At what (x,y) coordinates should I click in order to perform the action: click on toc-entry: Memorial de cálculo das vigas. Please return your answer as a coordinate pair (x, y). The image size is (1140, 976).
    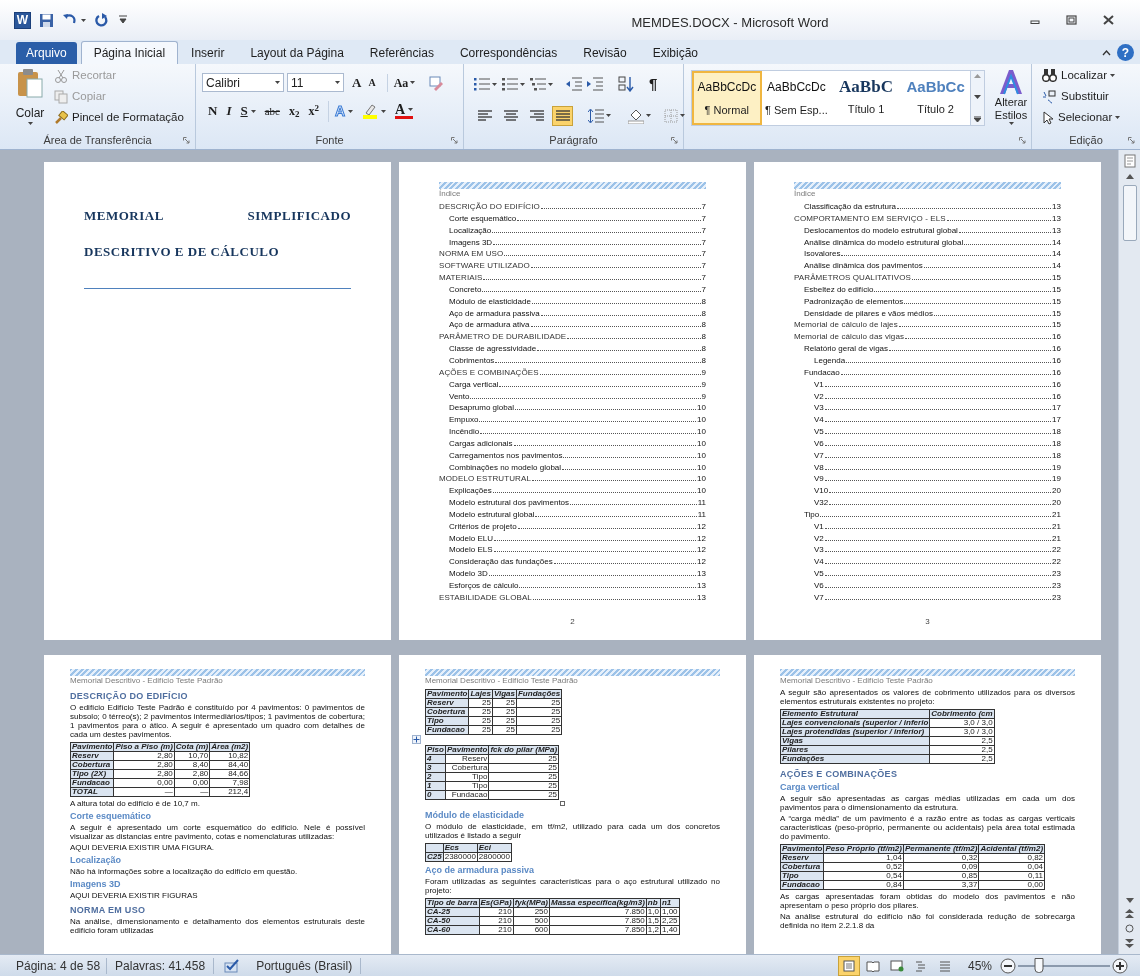
    Looking at the image, I should click on (849, 337).